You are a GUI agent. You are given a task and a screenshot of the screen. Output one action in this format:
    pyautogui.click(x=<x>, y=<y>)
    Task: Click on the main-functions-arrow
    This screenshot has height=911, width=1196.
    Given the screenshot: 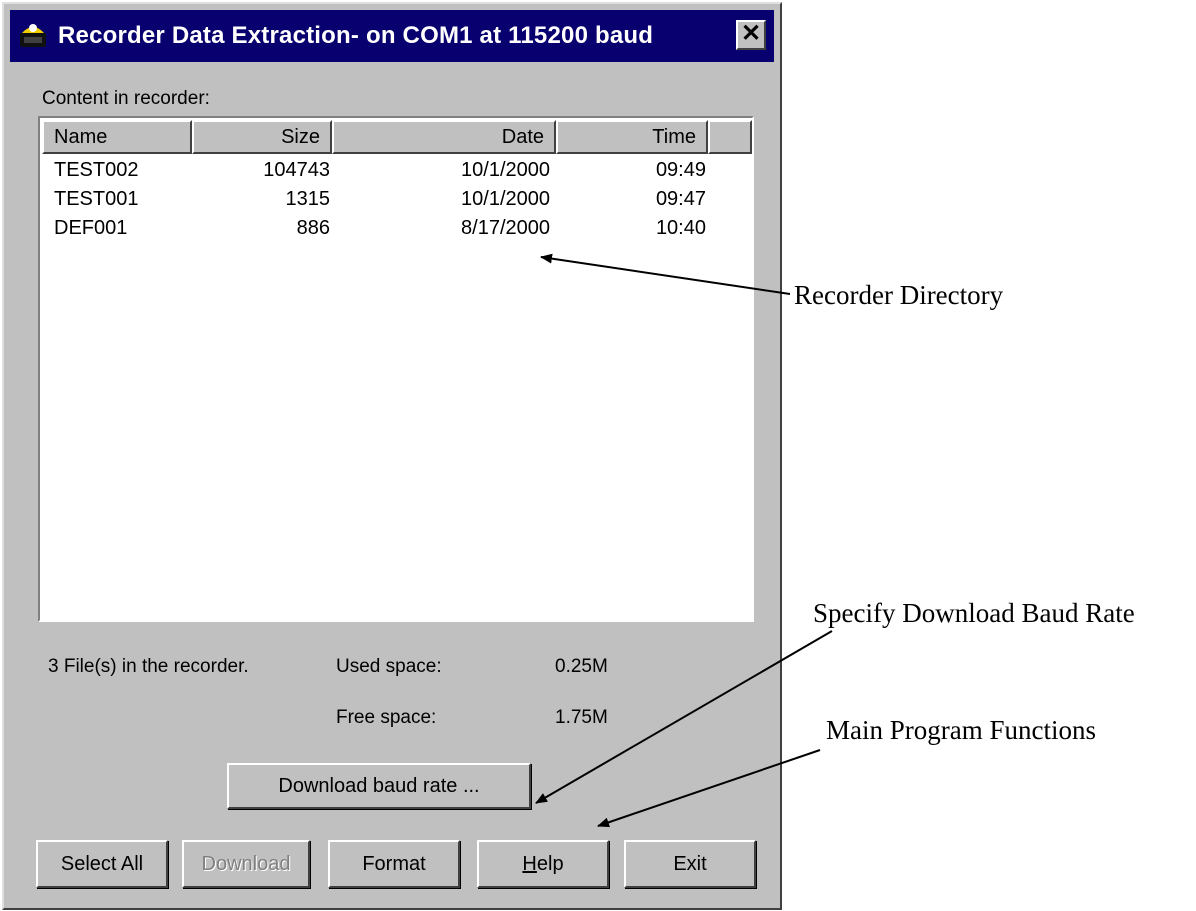 What is the action you would take?
    pyautogui.click(x=709, y=788)
    